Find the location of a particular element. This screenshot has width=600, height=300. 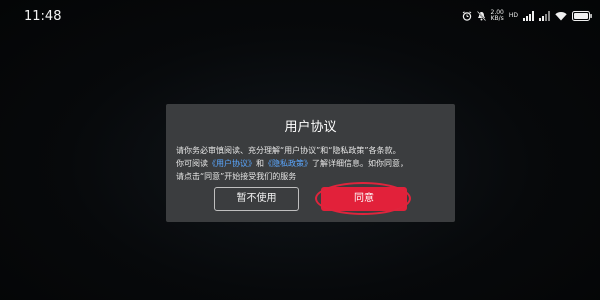

wifi-icon is located at coordinates (561, 16).